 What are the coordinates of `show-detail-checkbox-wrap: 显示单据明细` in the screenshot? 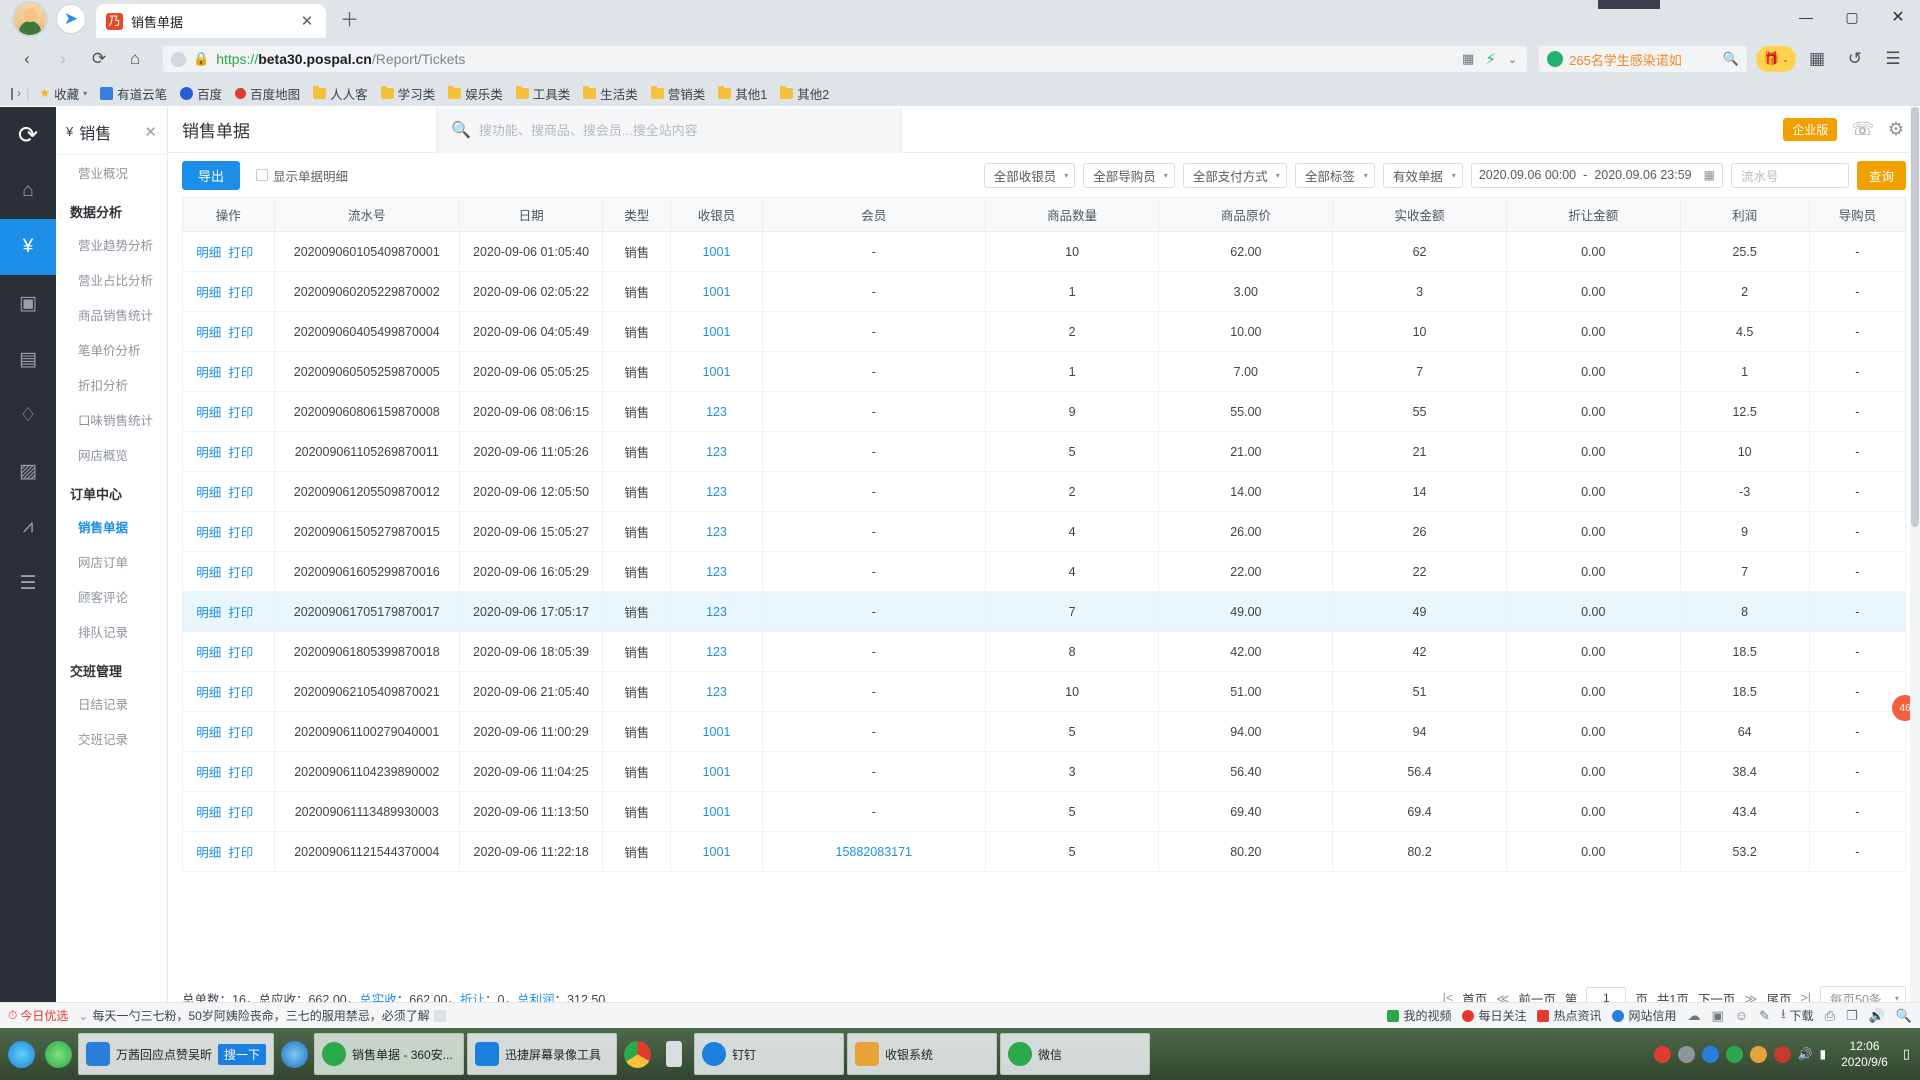 It's located at (302, 175).